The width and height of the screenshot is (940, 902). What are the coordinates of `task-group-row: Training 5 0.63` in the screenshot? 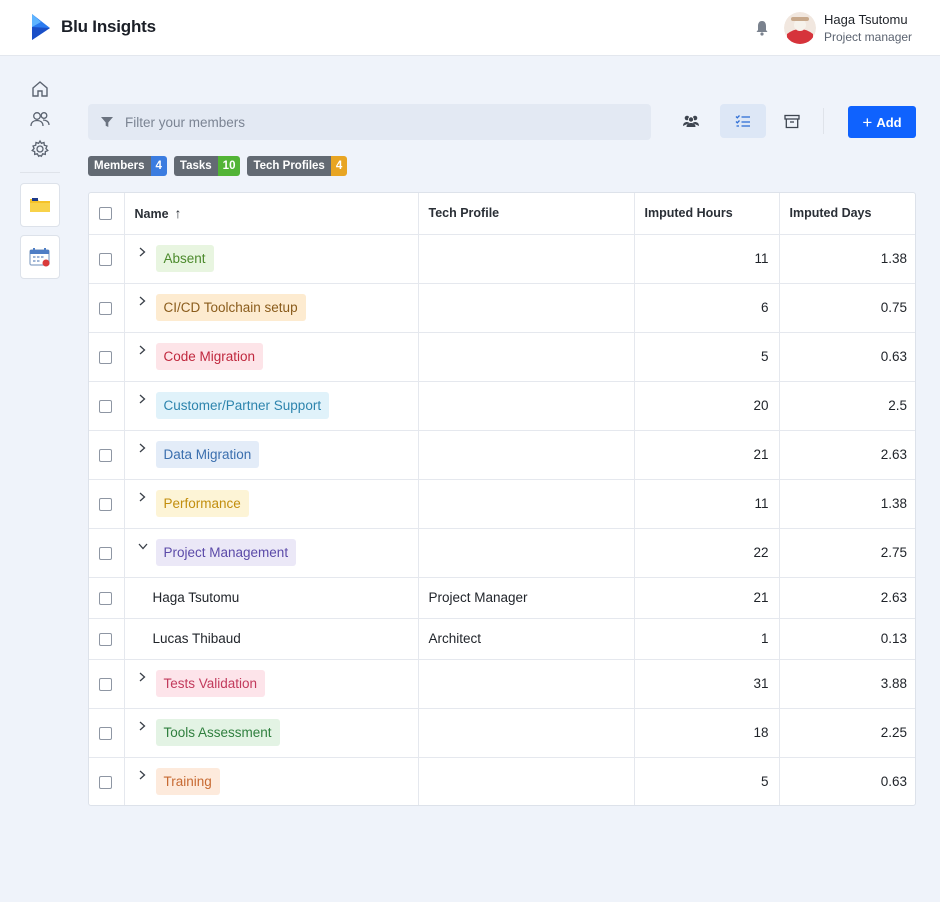 It's located at (502, 781).